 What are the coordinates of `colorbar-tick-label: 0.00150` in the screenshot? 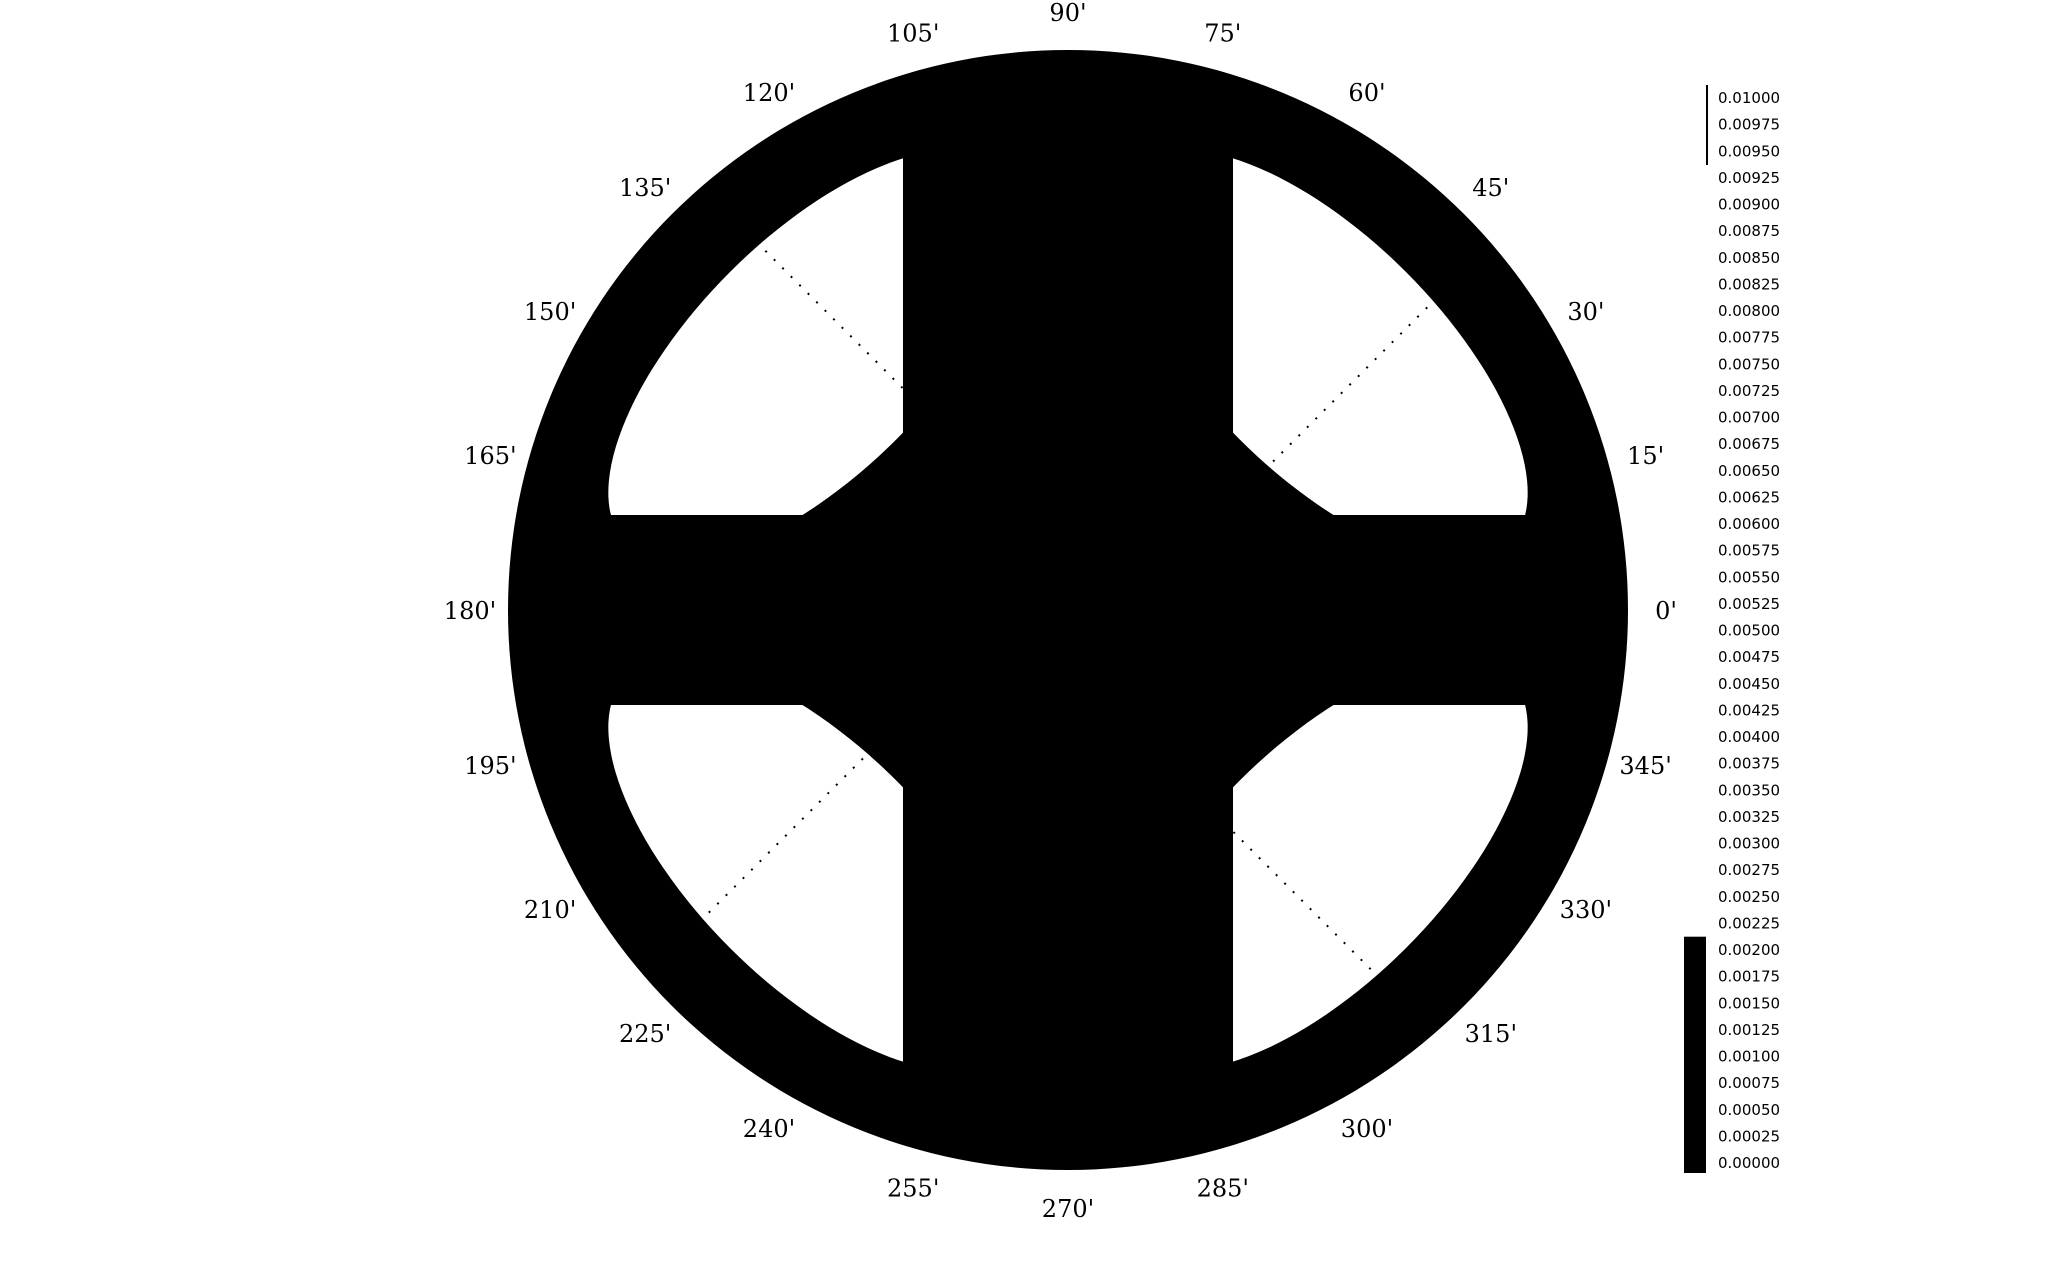 It's located at (1749, 1003).